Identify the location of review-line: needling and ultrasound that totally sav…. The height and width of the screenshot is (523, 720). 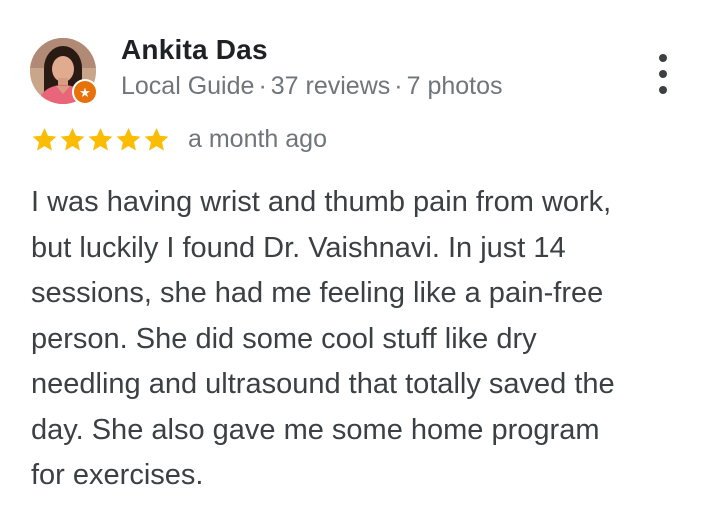
(323, 384).